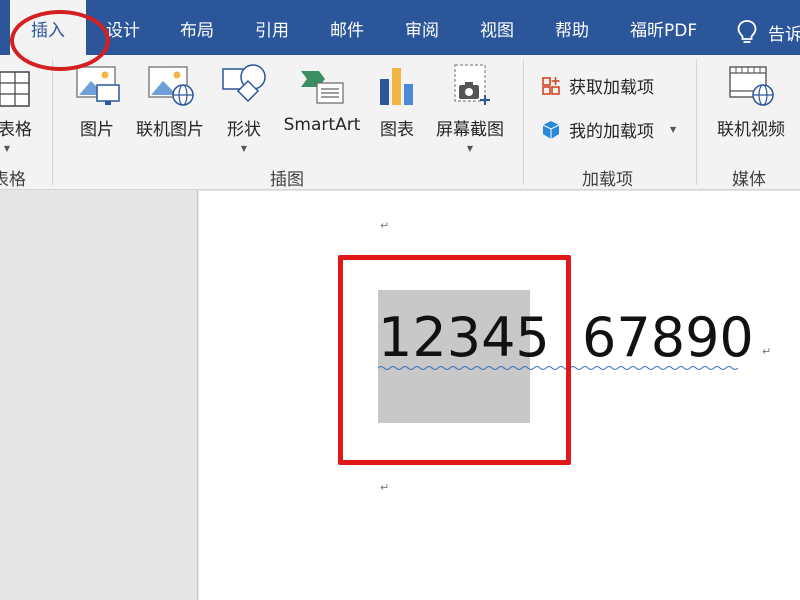  Describe the element at coordinates (197, 27) in the screenshot. I see `tab-layout: 布局` at that location.